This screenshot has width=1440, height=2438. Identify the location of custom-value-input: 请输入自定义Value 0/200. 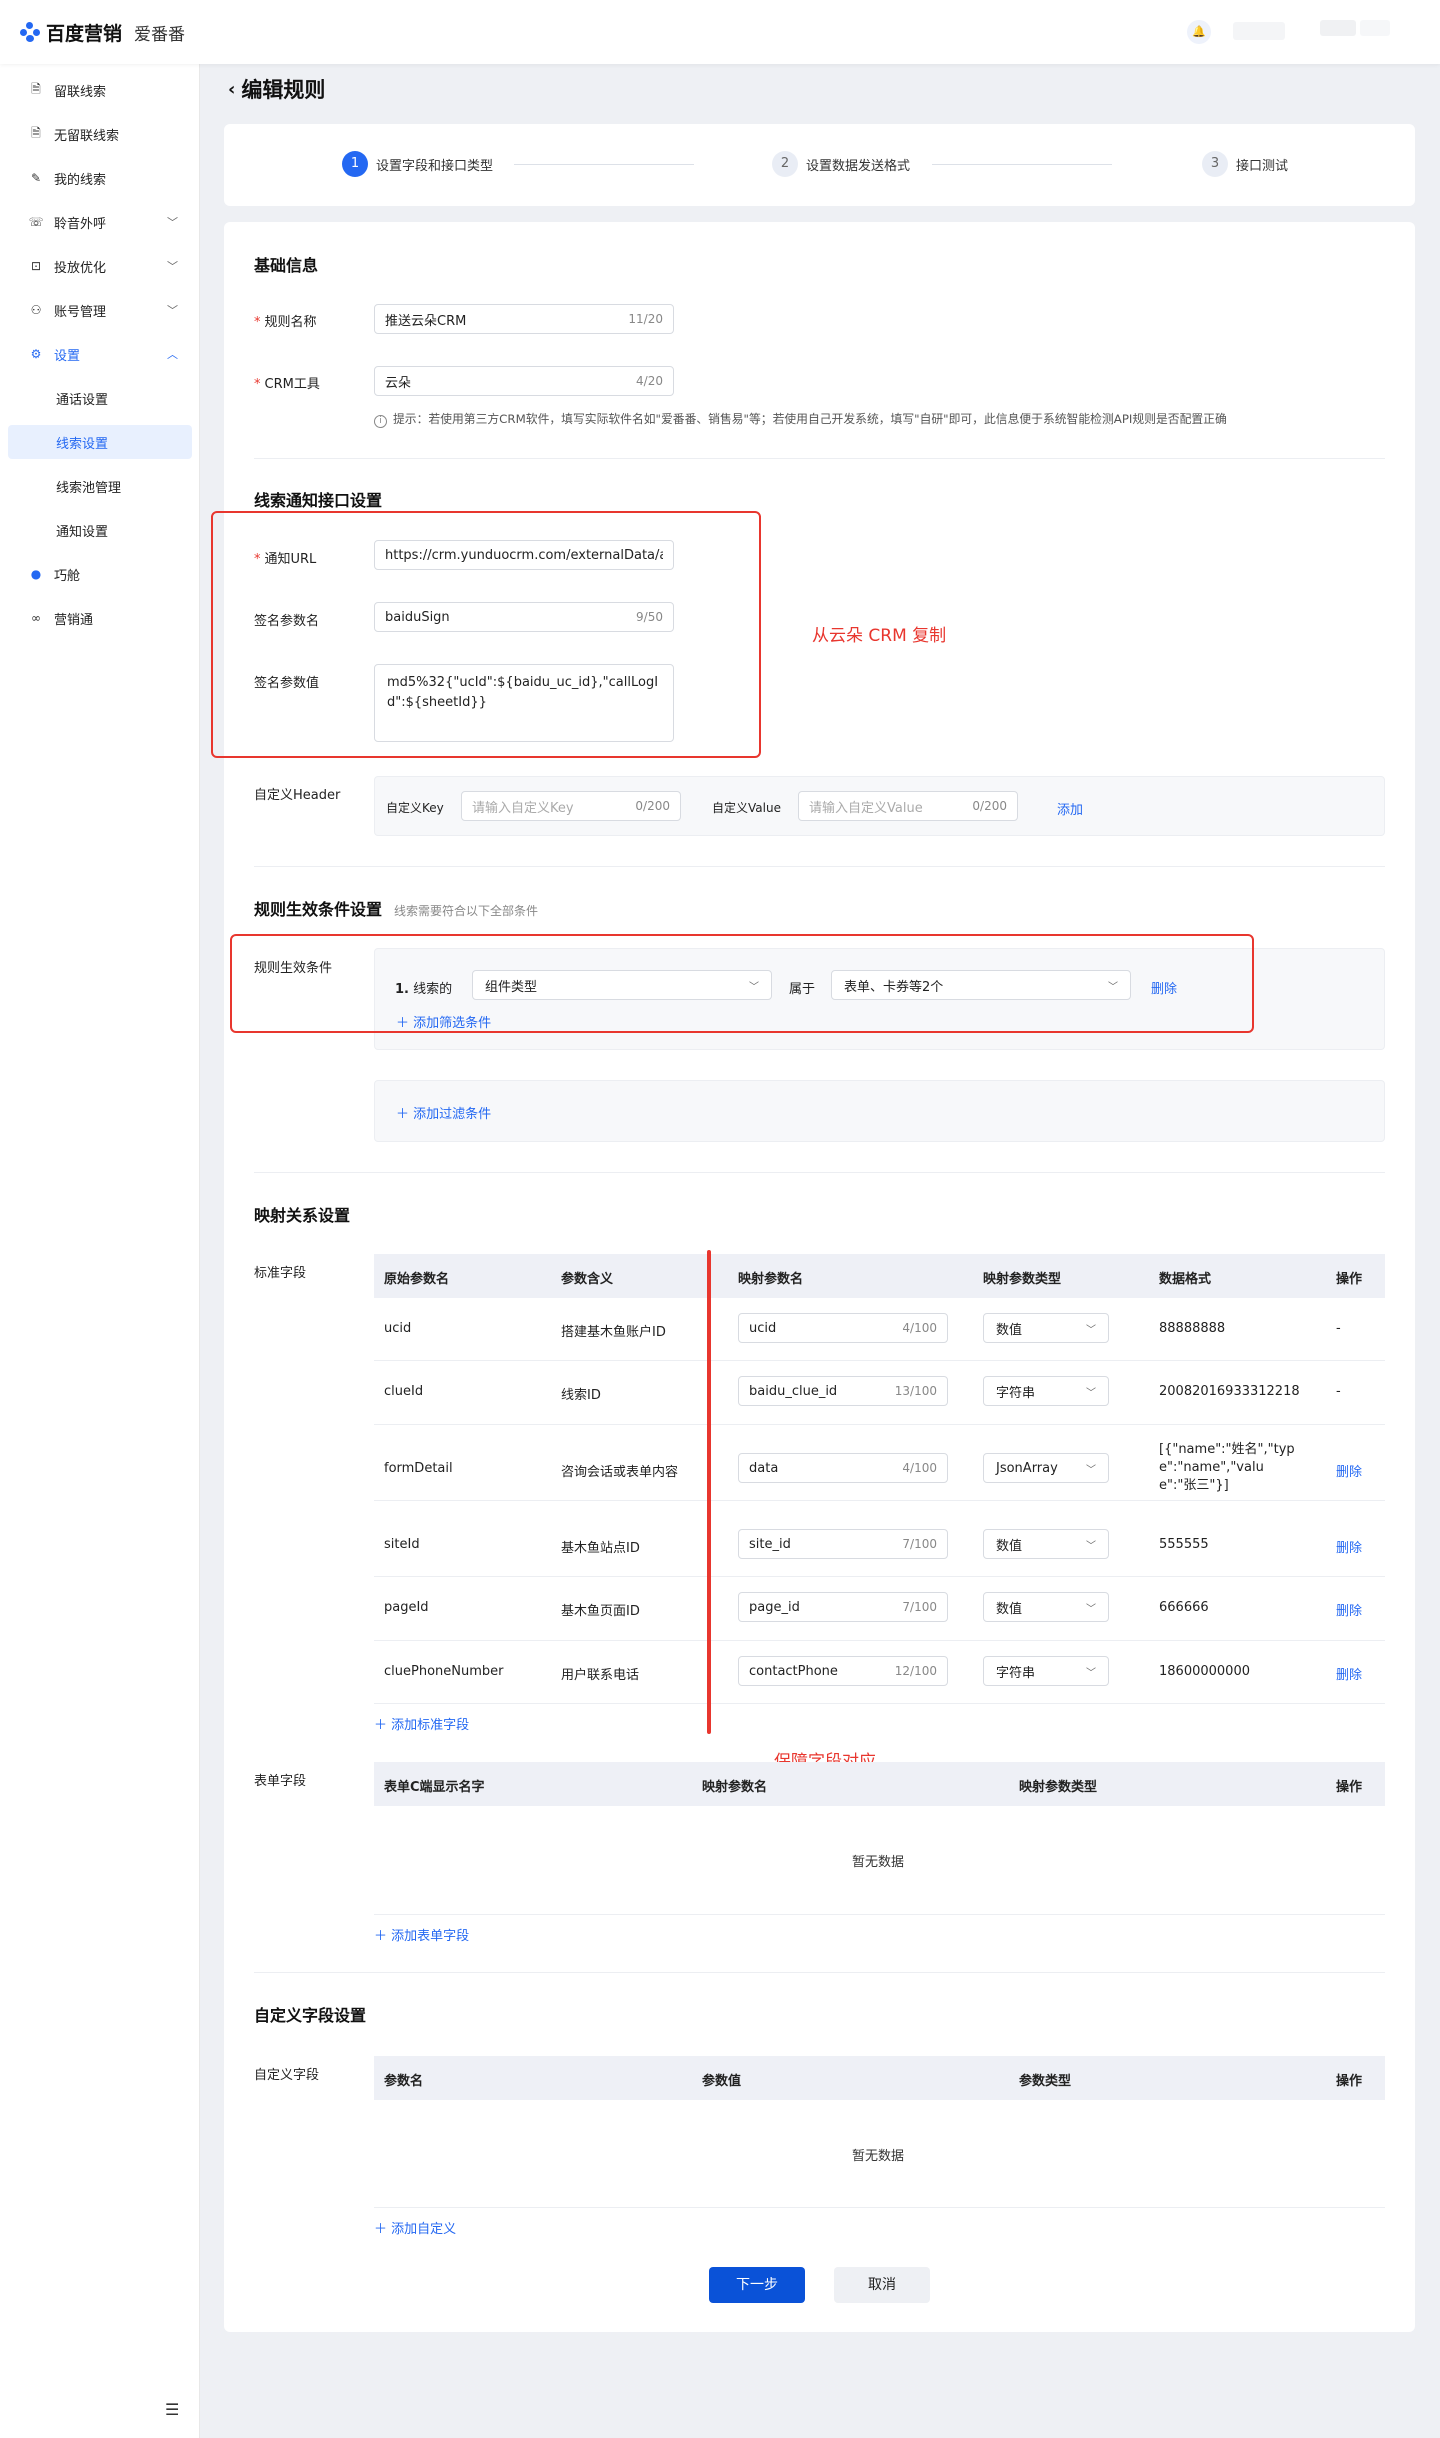
(908, 806).